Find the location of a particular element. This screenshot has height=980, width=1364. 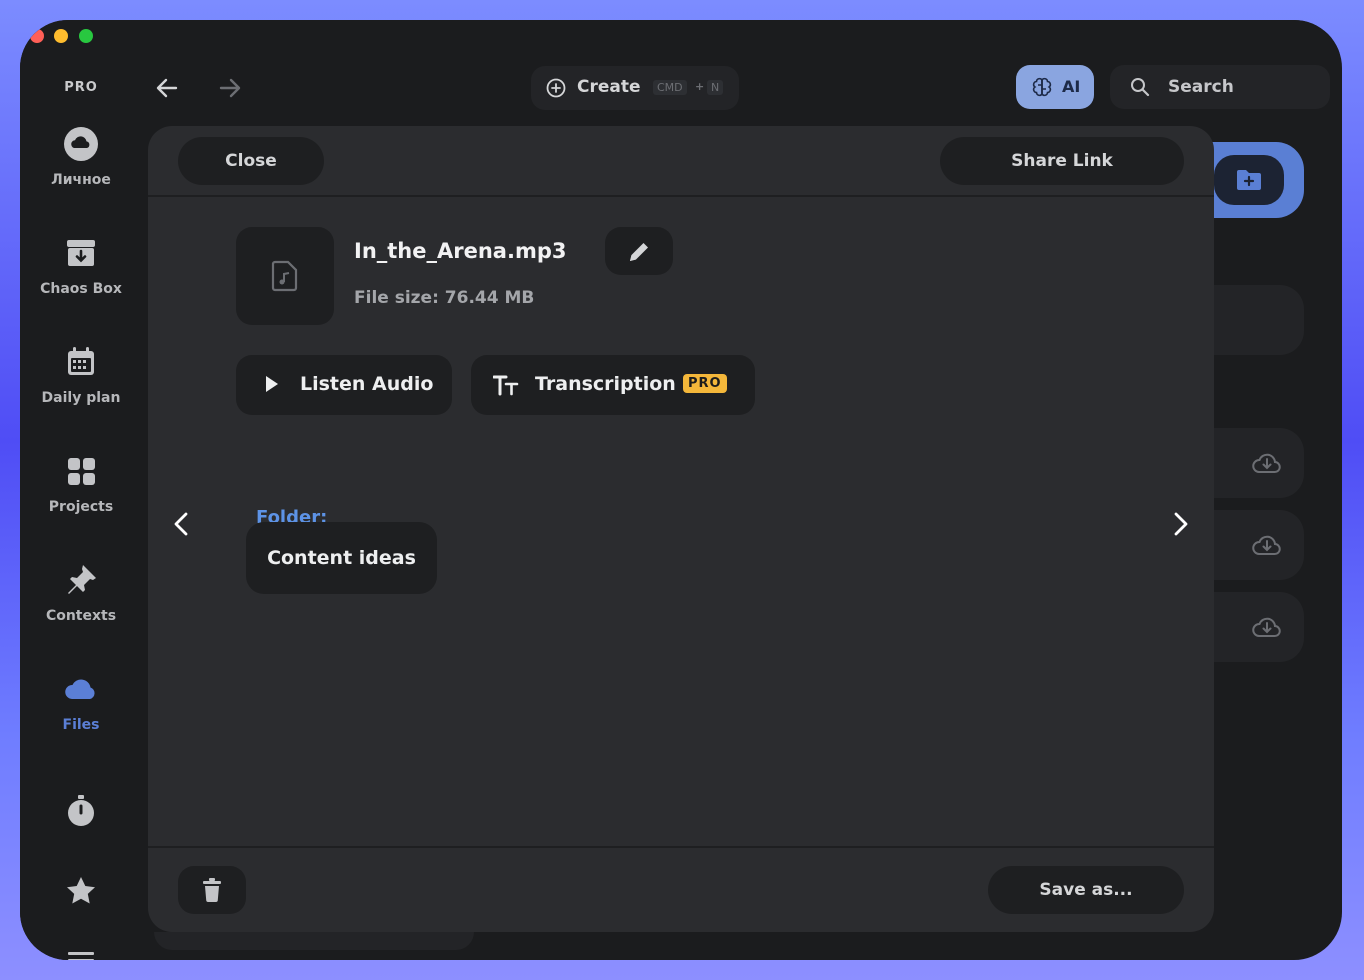

shortcut-key: N is located at coordinates (715, 87).